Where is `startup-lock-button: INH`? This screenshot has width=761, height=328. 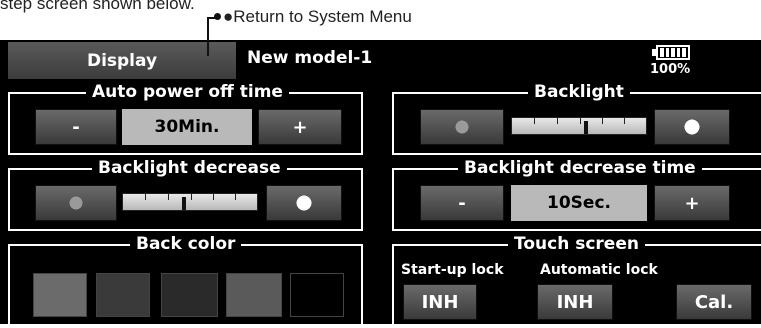 startup-lock-button: INH is located at coordinates (440, 302).